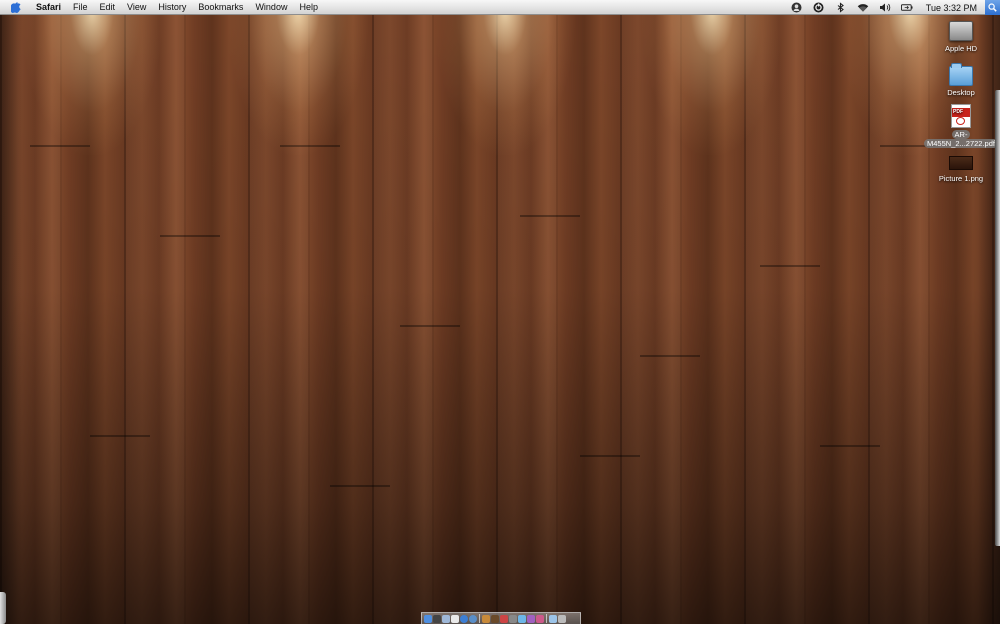 This screenshot has width=1000, height=624. What do you see at coordinates (473, 618) in the screenshot?
I see `itunes-icon` at bounding box center [473, 618].